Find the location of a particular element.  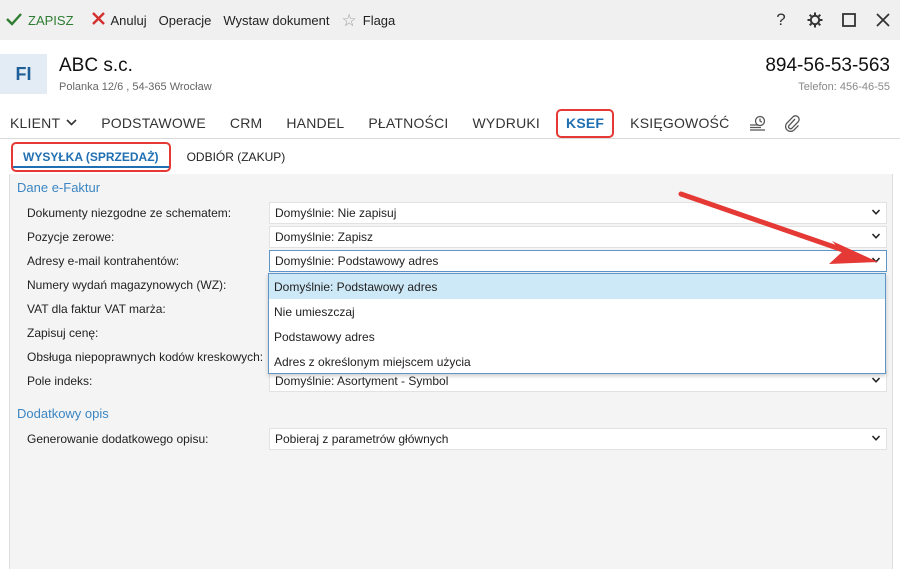

maximize-icon is located at coordinates (849, 20).